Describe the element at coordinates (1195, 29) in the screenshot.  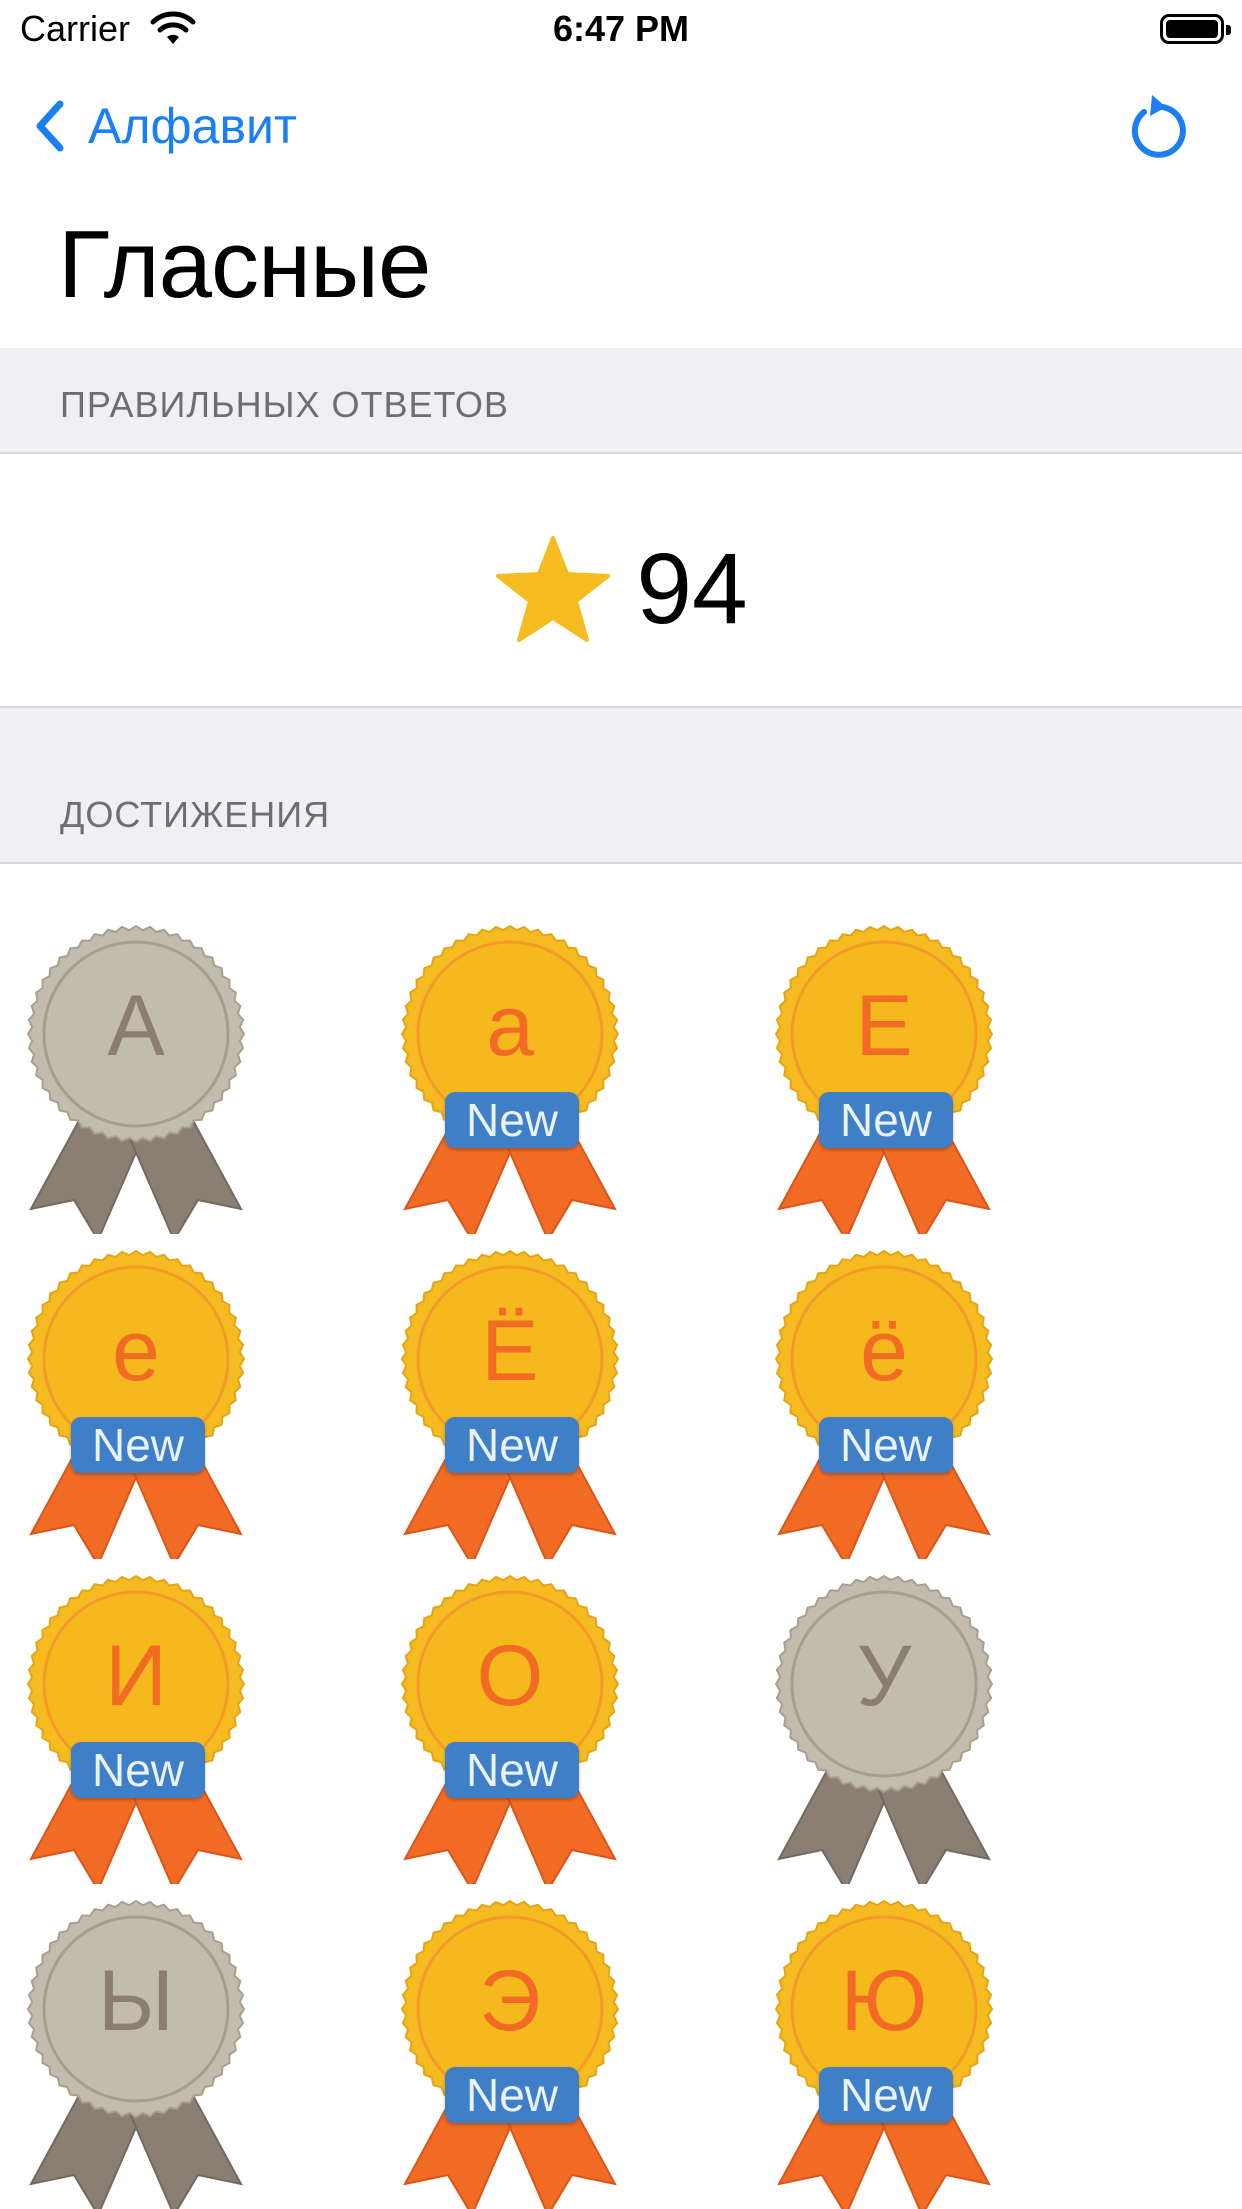
I see `battery-icon` at that location.